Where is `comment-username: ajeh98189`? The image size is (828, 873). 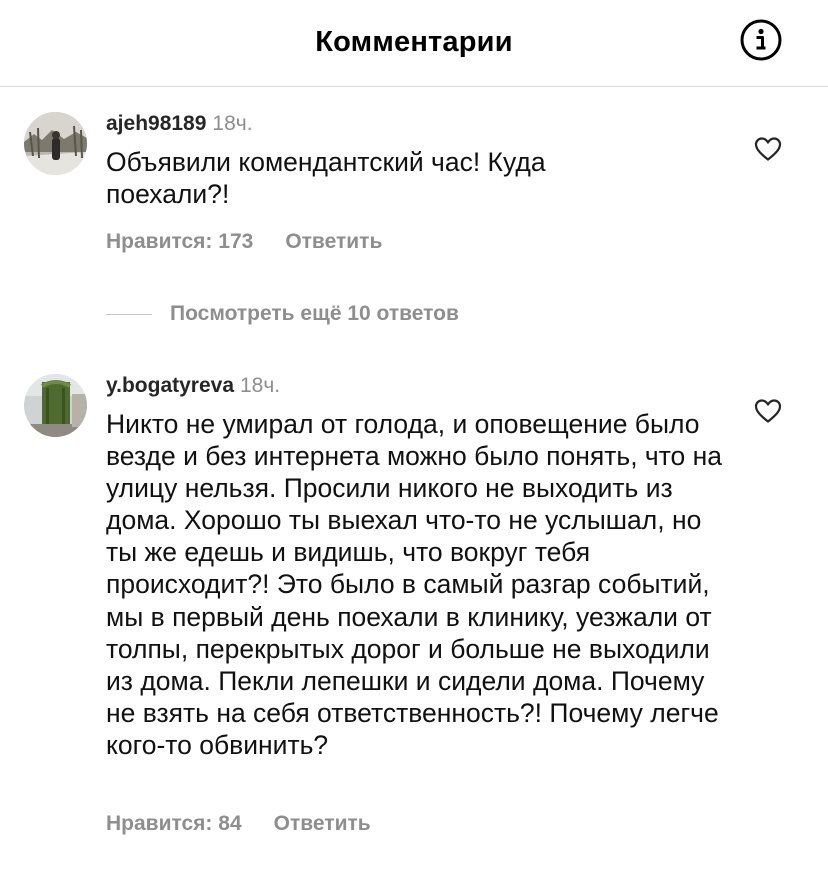 comment-username: ajeh98189 is located at coordinates (156, 123).